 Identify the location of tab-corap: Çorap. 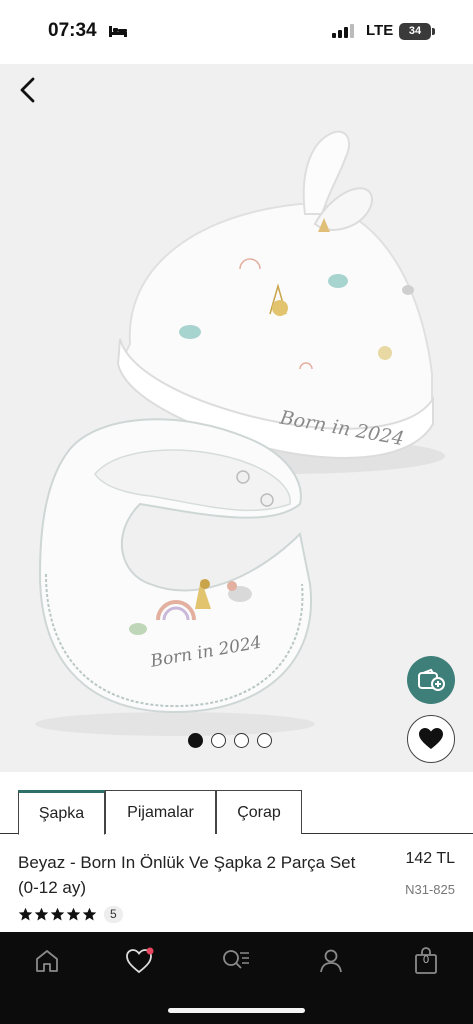
(259, 812).